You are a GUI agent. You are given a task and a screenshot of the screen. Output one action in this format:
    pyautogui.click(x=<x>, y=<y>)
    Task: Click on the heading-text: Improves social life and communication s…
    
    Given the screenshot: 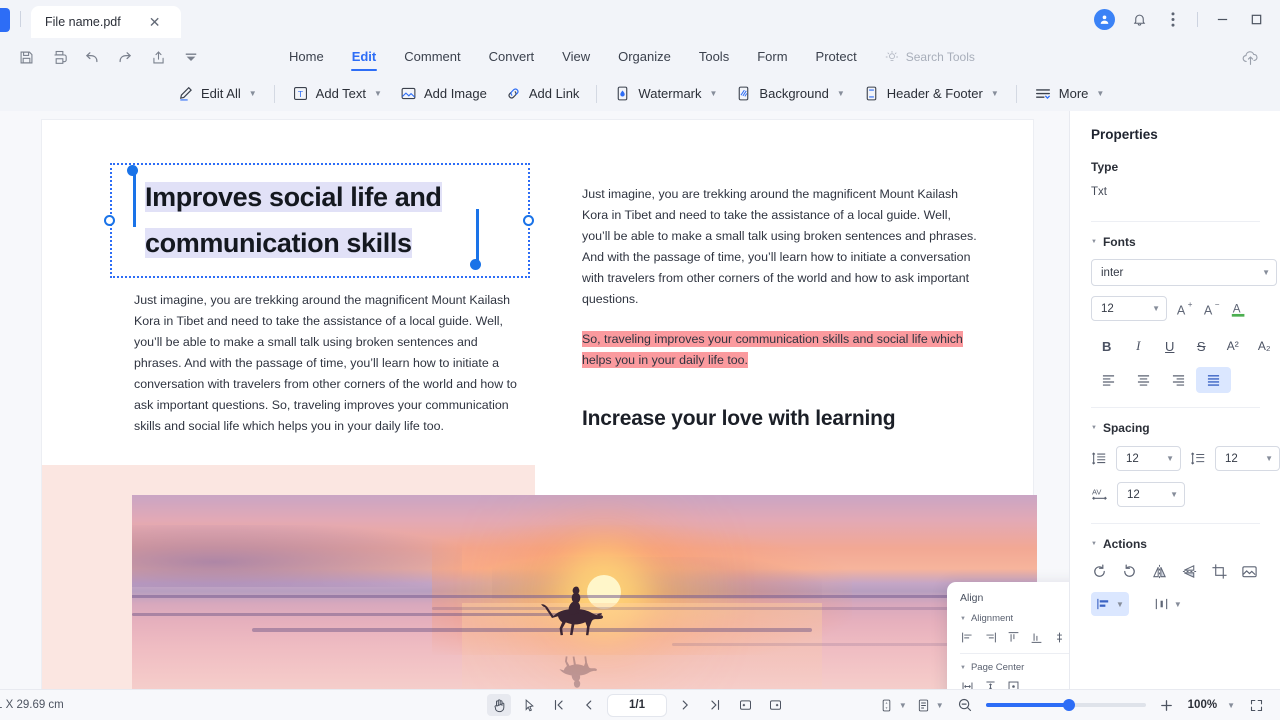 What is the action you would take?
    pyautogui.click(x=329, y=220)
    